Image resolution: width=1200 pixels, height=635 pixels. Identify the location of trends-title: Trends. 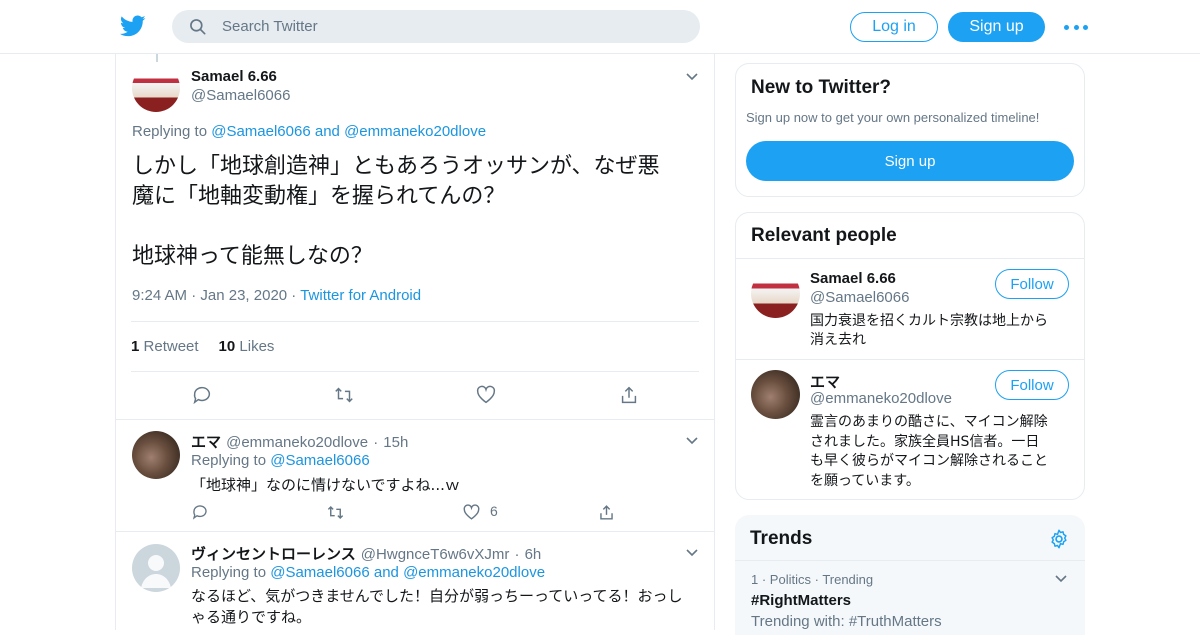
(781, 538).